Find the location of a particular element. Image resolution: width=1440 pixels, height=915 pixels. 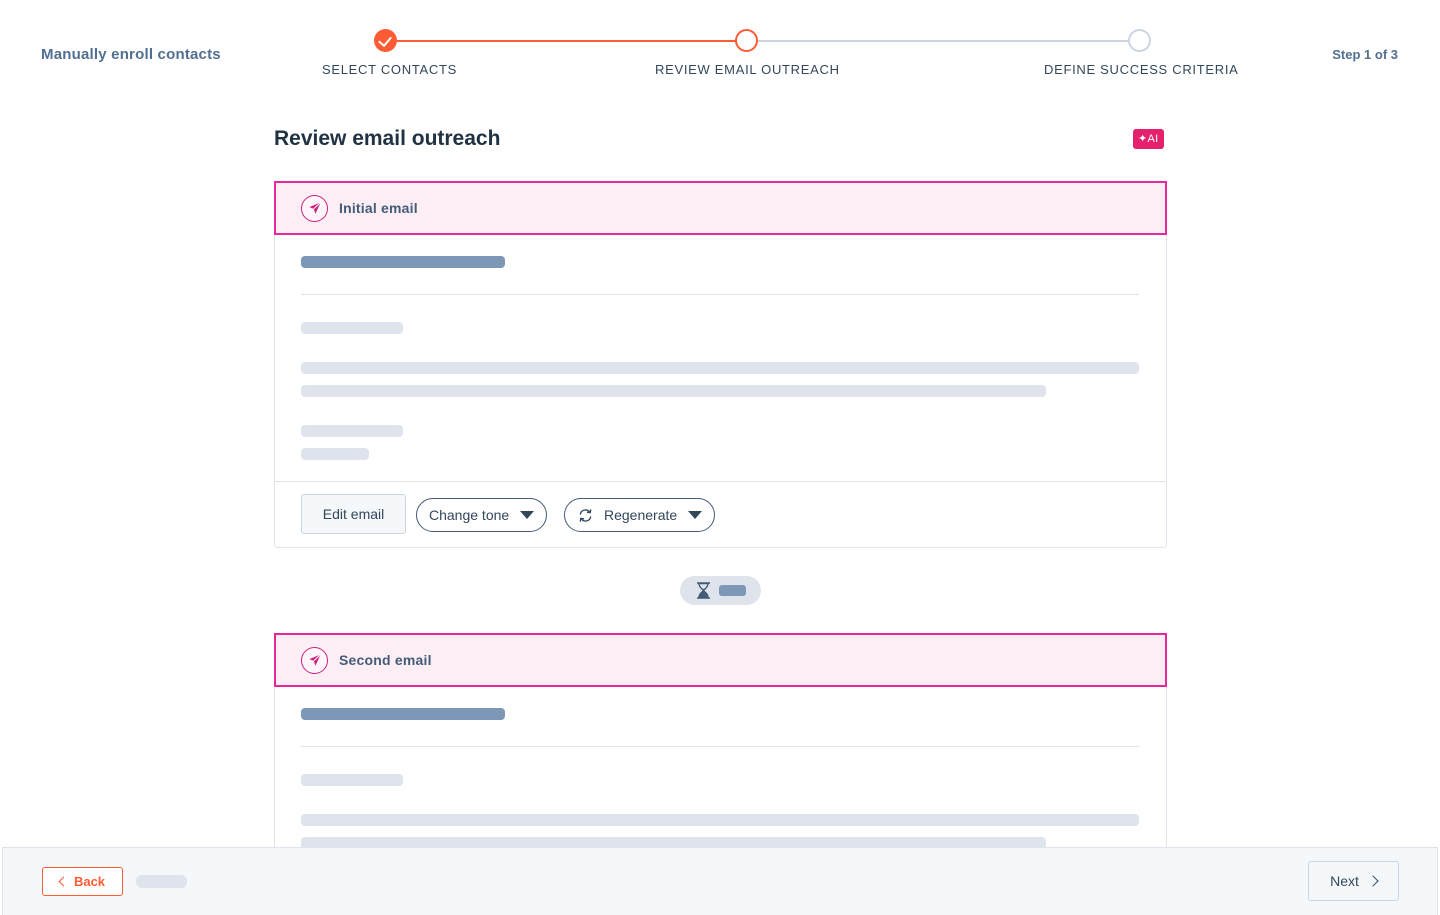

email-card-header: Initial email is located at coordinates (720, 208).